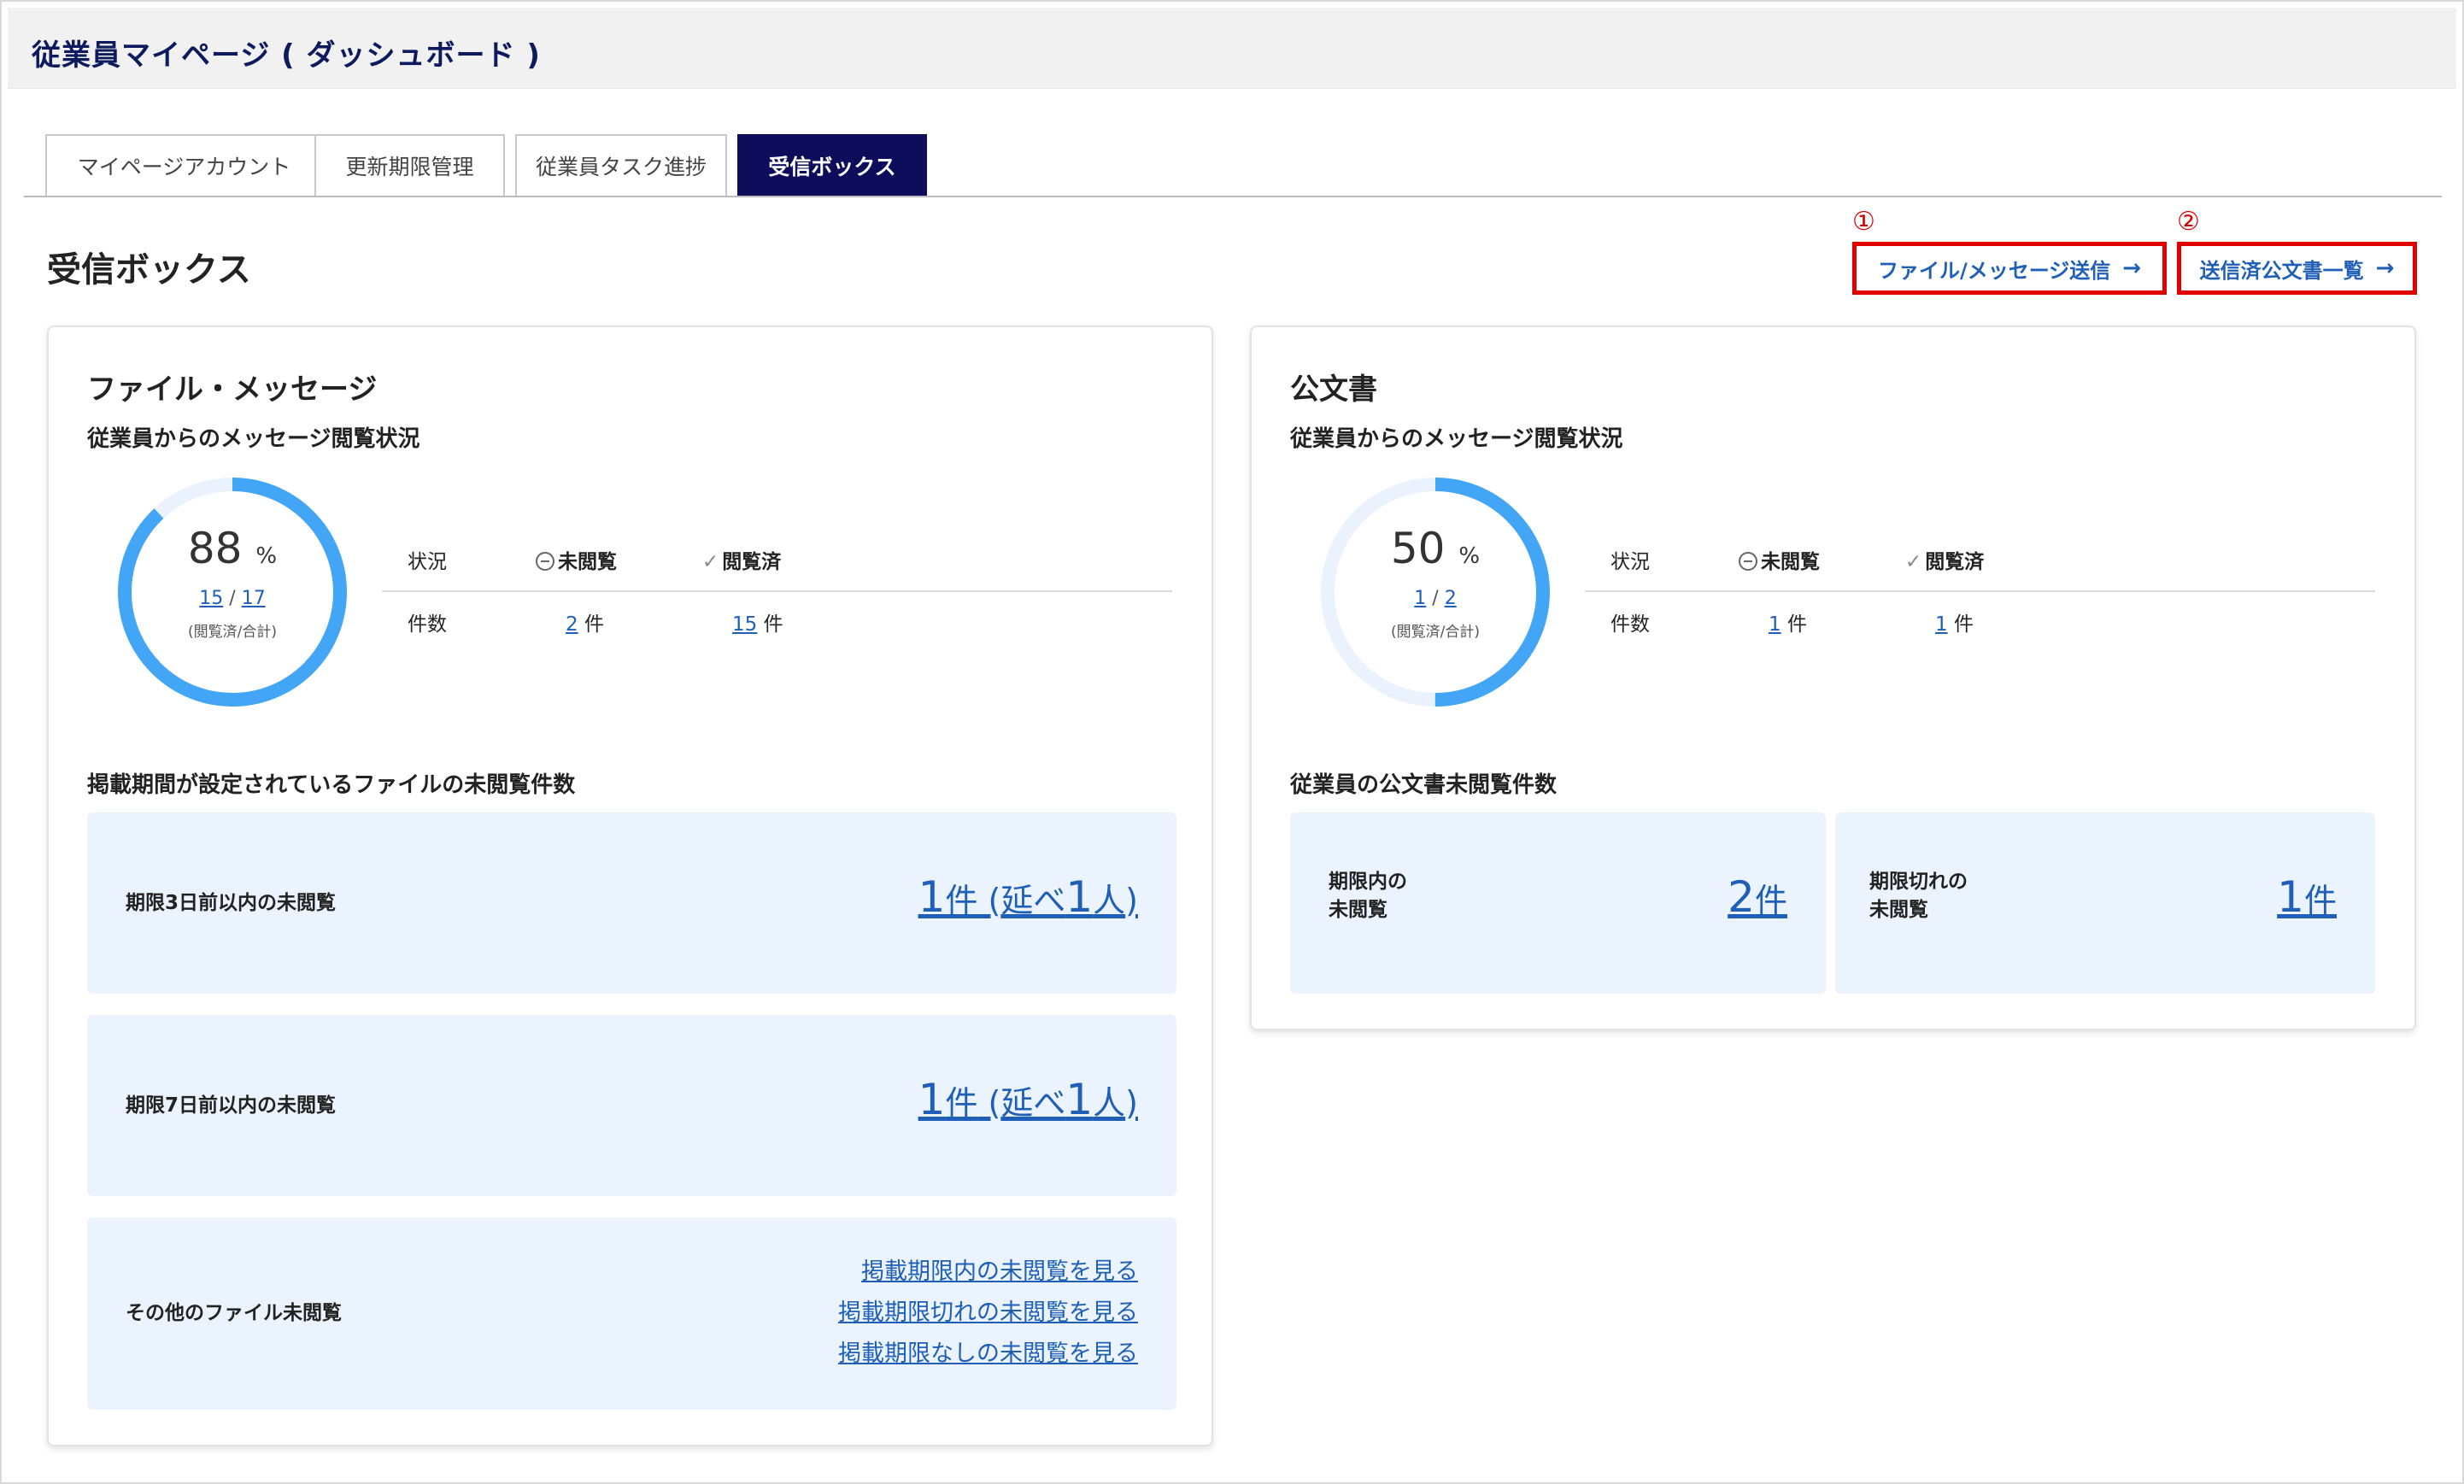 The image size is (2464, 1484). What do you see at coordinates (184, 165) in the screenshot?
I see `tab-mypage-account: マイページアカウント` at bounding box center [184, 165].